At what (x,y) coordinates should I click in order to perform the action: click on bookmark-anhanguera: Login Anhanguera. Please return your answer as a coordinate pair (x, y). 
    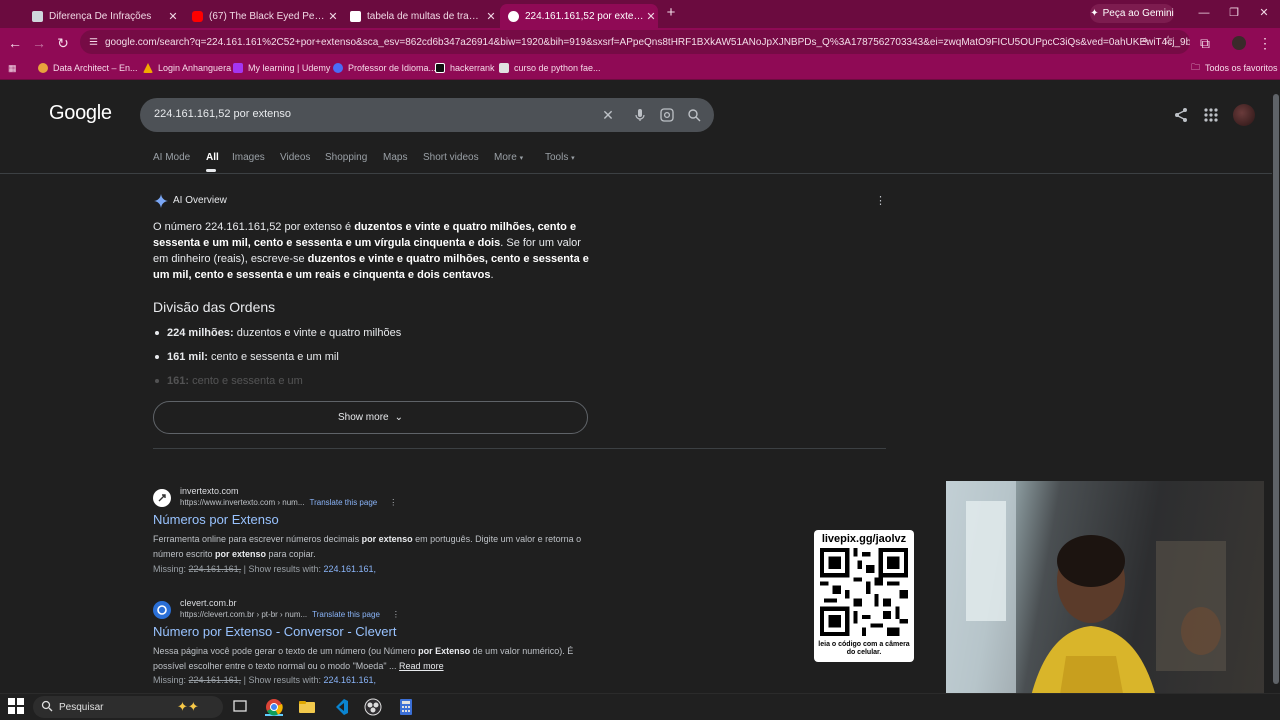
    Looking at the image, I should click on (187, 68).